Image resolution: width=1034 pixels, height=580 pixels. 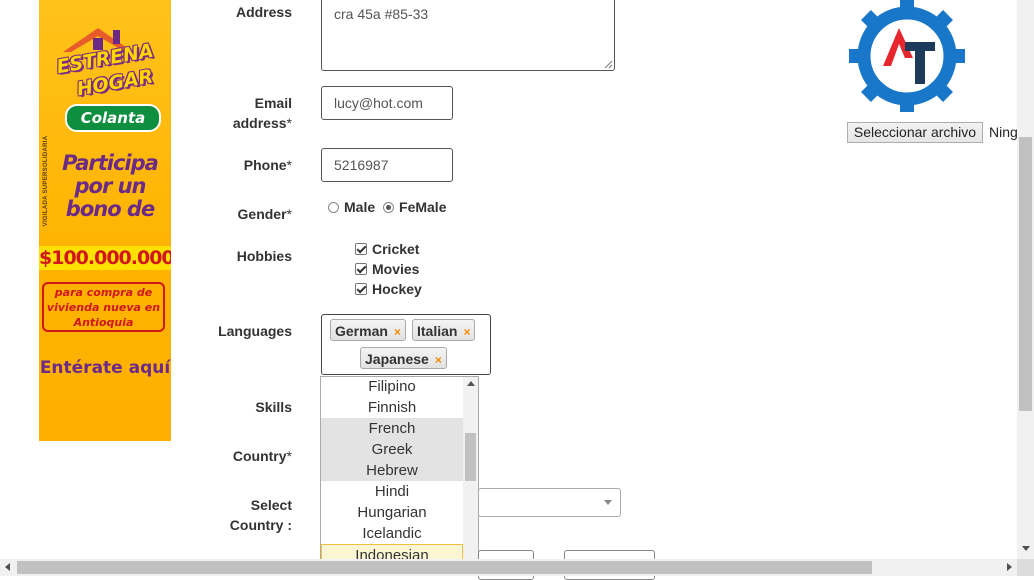 I want to click on ad-headline: Participa por un bono de, so click(x=110, y=186).